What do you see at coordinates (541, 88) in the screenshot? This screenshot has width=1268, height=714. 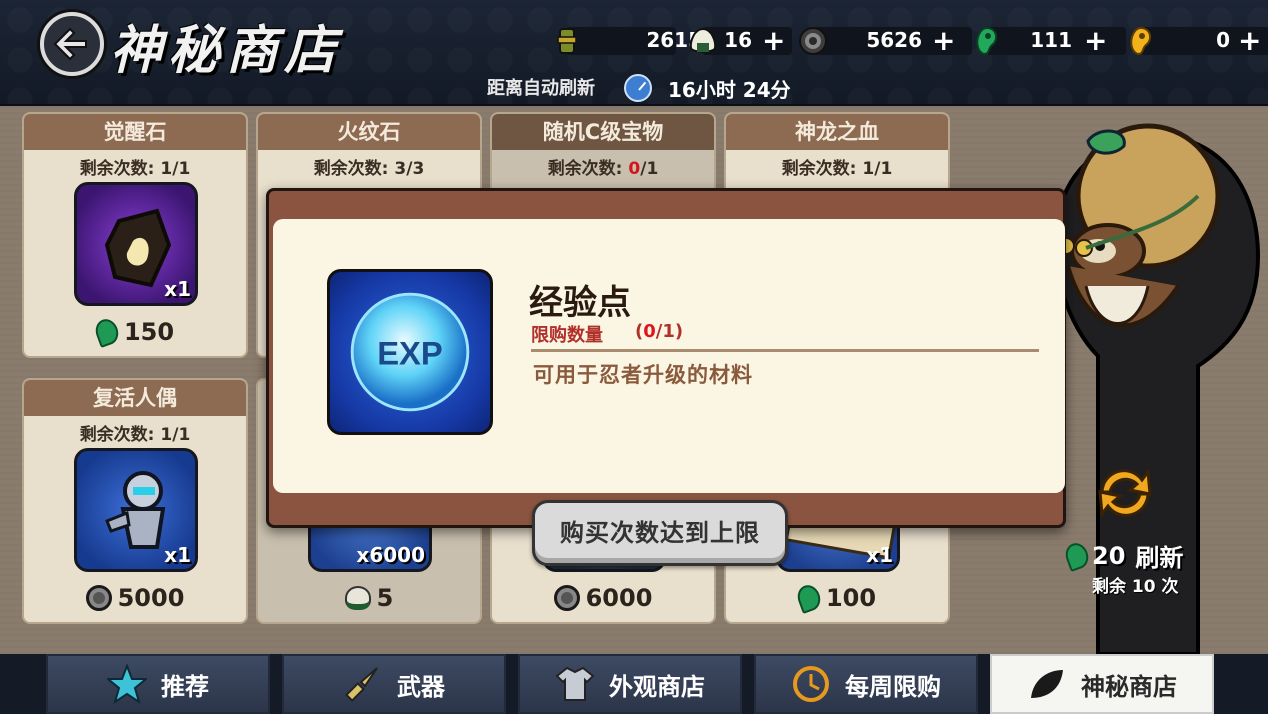 I see `auto-refresh-label: 距离自动刷新` at bounding box center [541, 88].